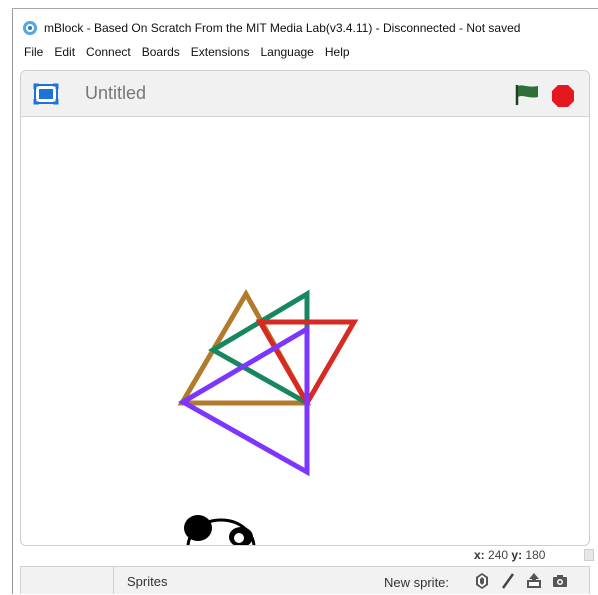  I want to click on window-left-border, so click(12, 301).